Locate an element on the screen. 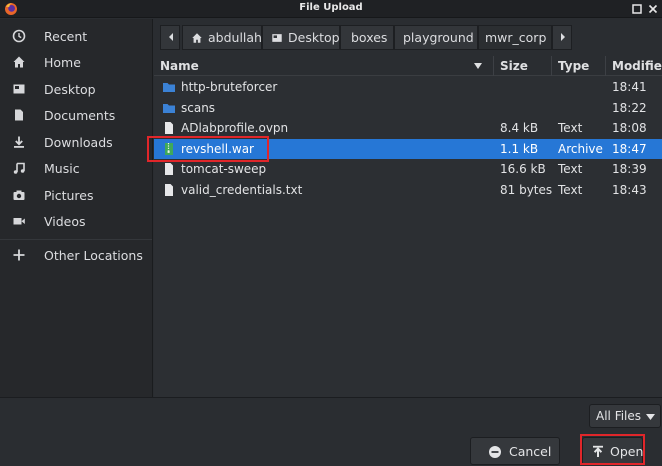 This screenshot has height=466, width=662. file-row: scans 18:22 is located at coordinates (408, 108).